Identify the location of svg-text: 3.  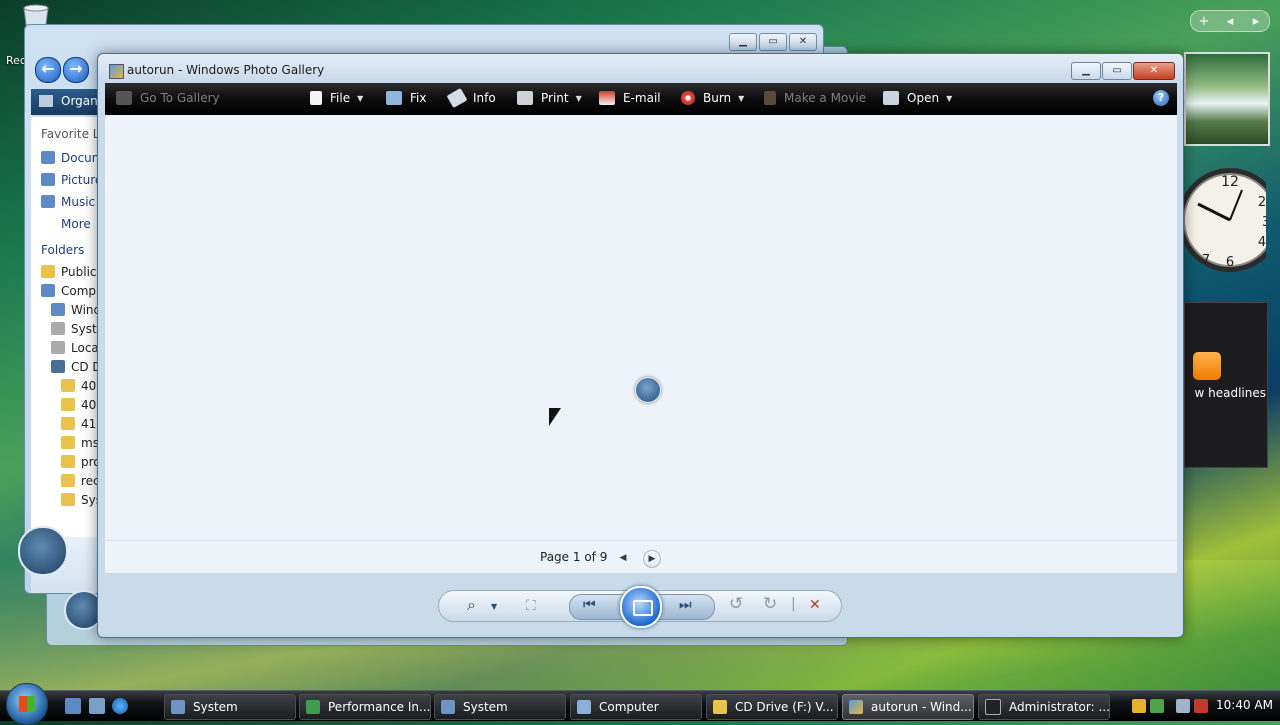
(1264, 222).